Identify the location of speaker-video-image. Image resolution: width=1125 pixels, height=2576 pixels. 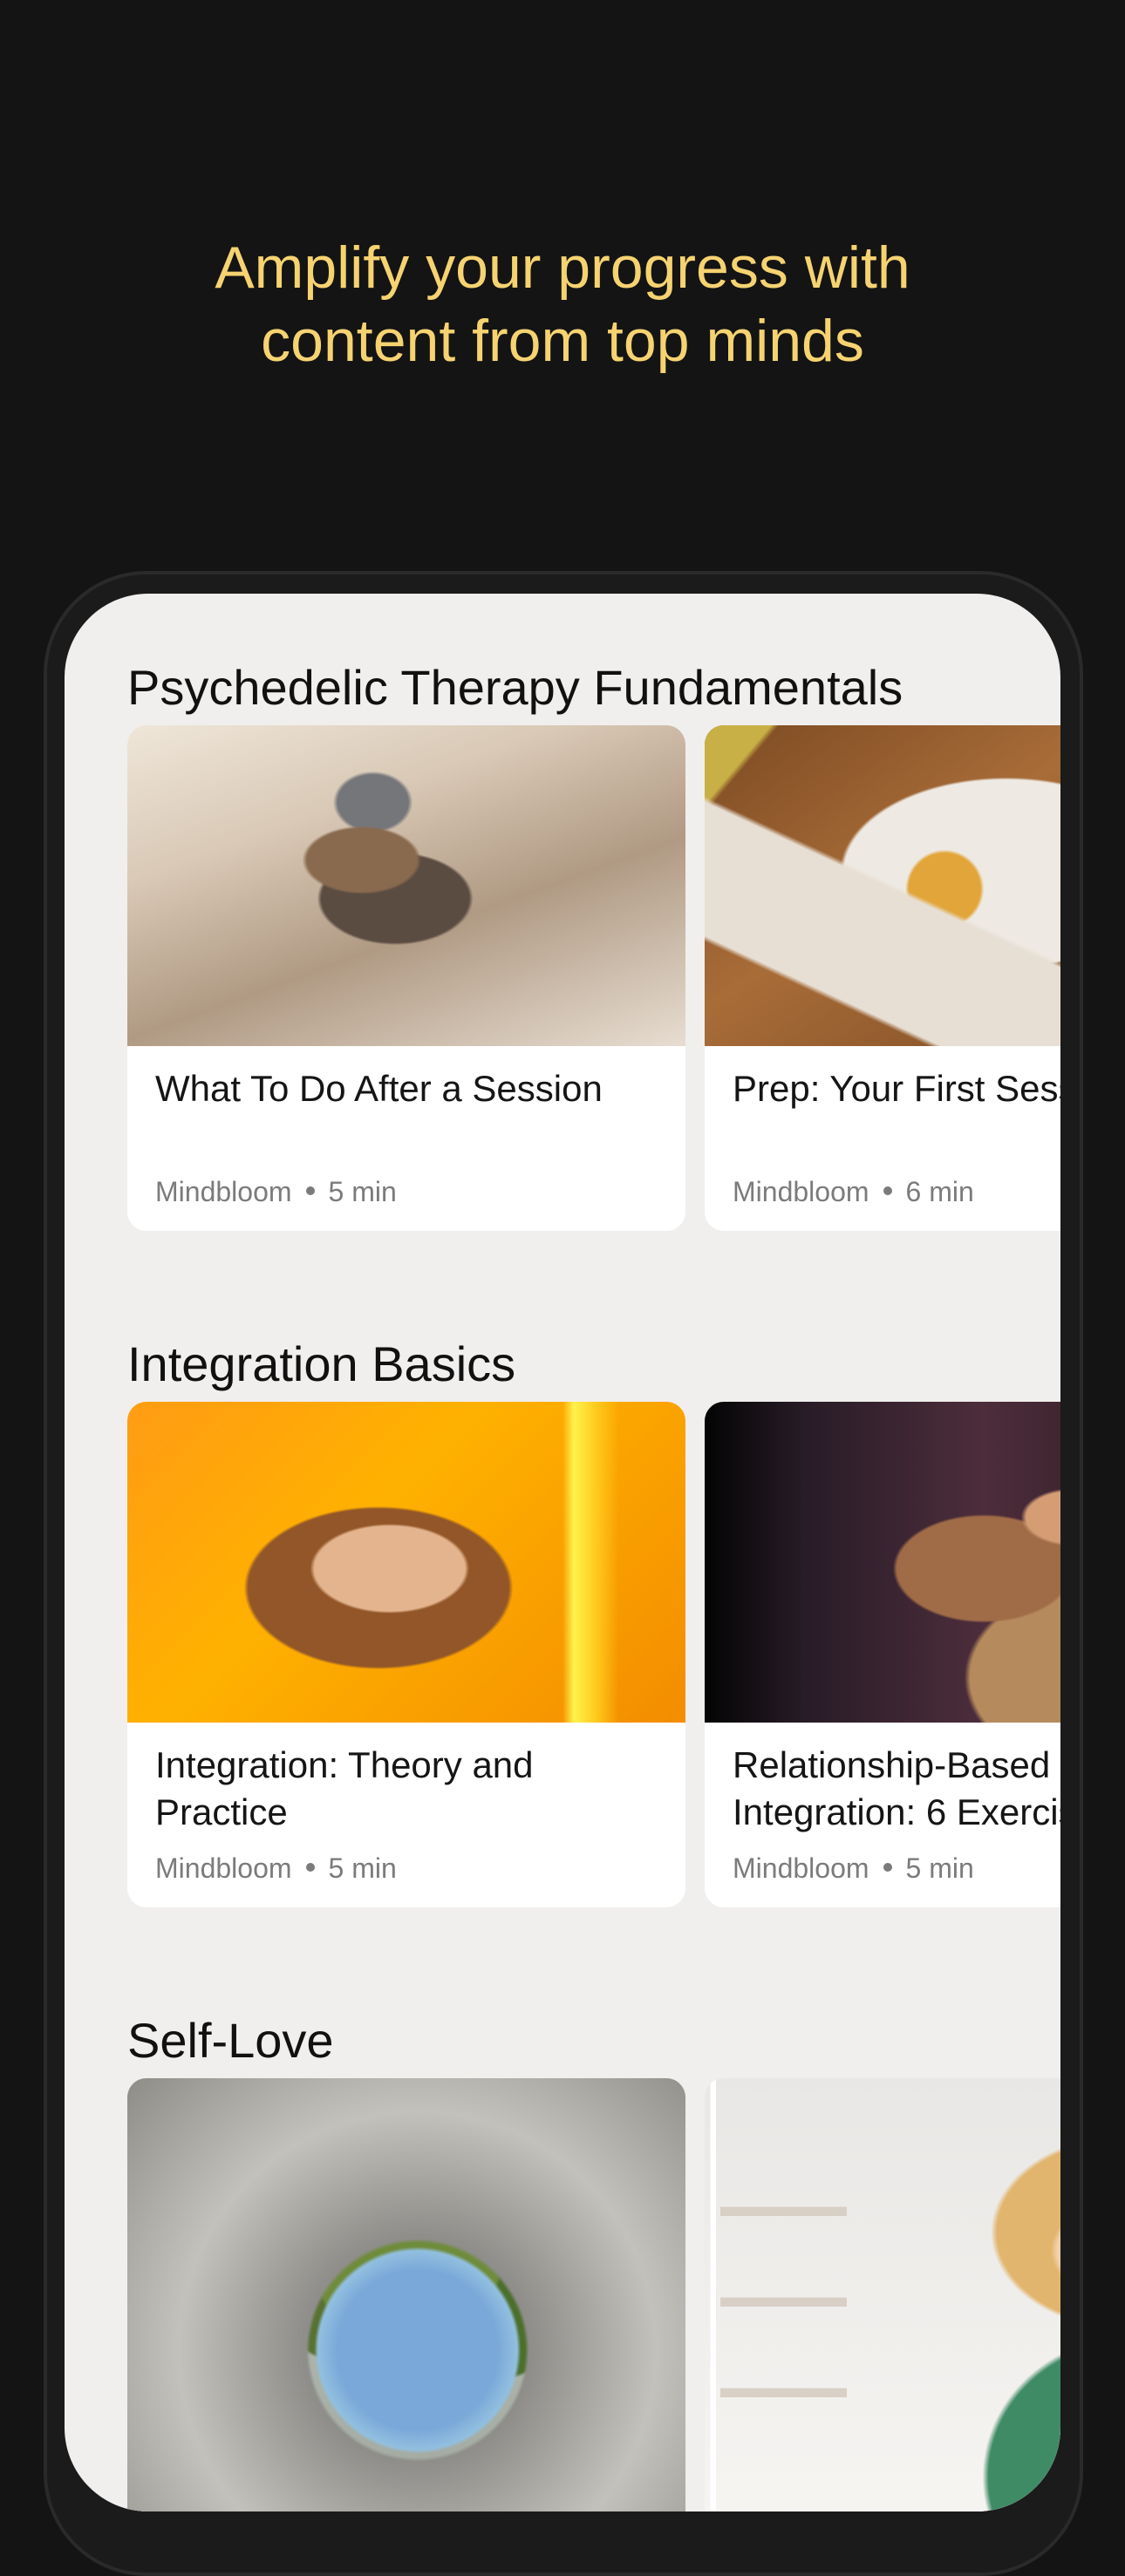
(882, 2294).